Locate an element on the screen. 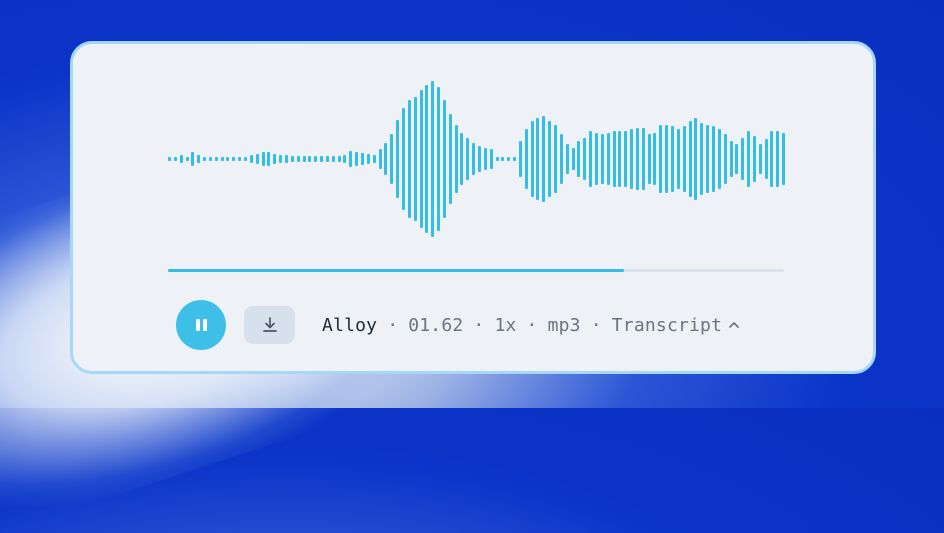  progress-bar is located at coordinates (476, 270).